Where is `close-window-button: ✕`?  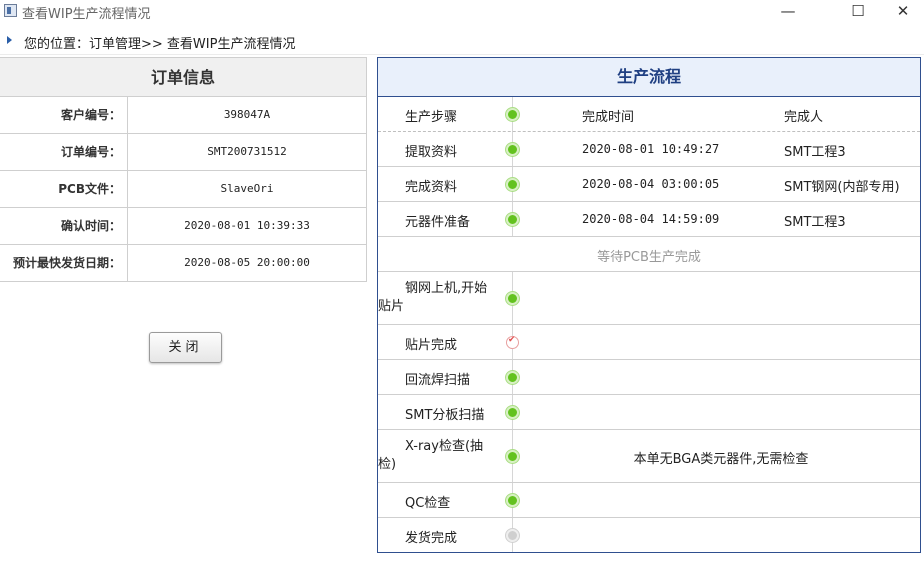
close-window-button: ✕ is located at coordinates (902, 12).